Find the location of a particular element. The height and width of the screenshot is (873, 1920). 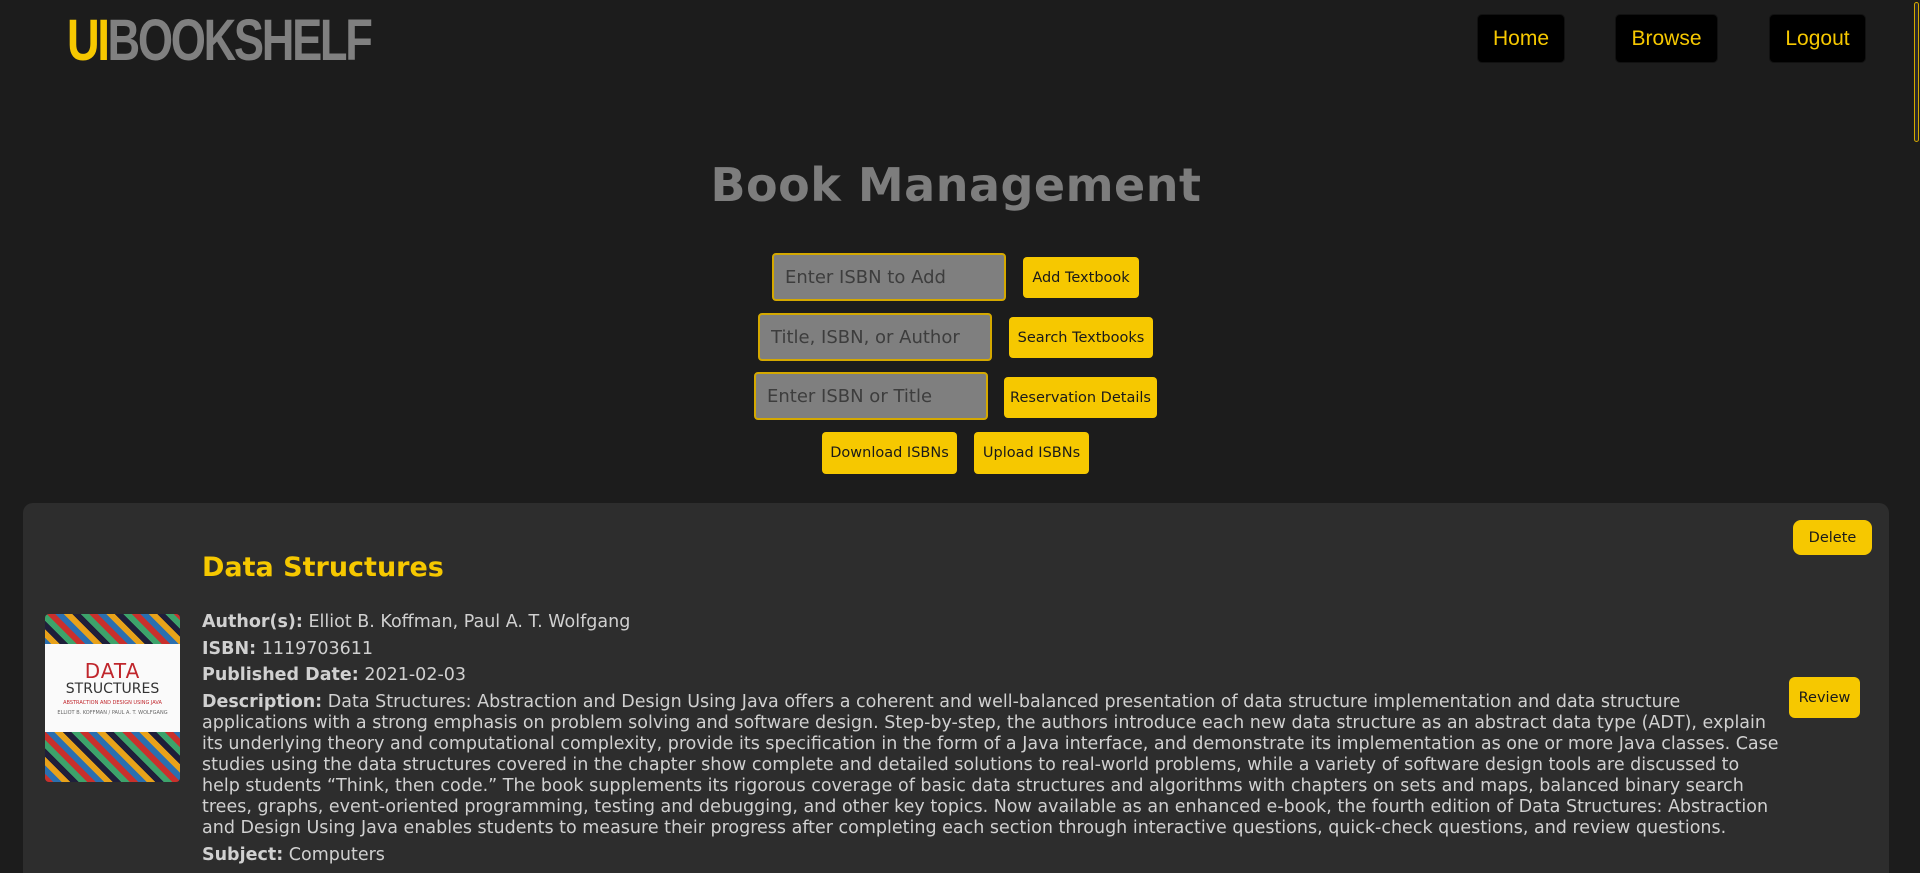

review-button: Review is located at coordinates (1824, 697).